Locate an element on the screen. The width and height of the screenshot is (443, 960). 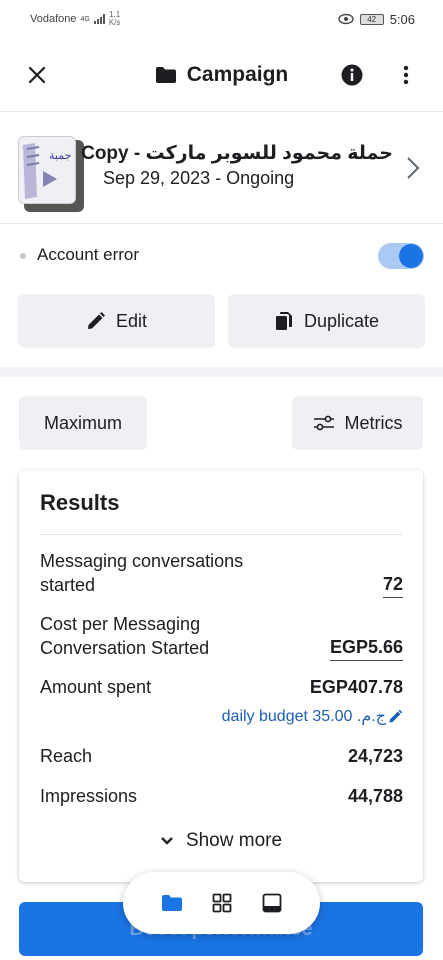
page-title-text: Campaign is located at coordinates (237, 74).